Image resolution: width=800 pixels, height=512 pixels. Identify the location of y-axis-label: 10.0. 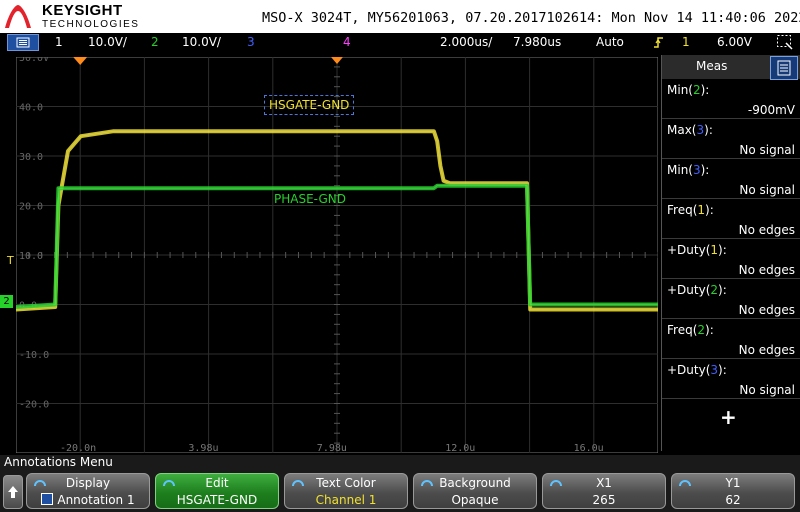
(31, 256).